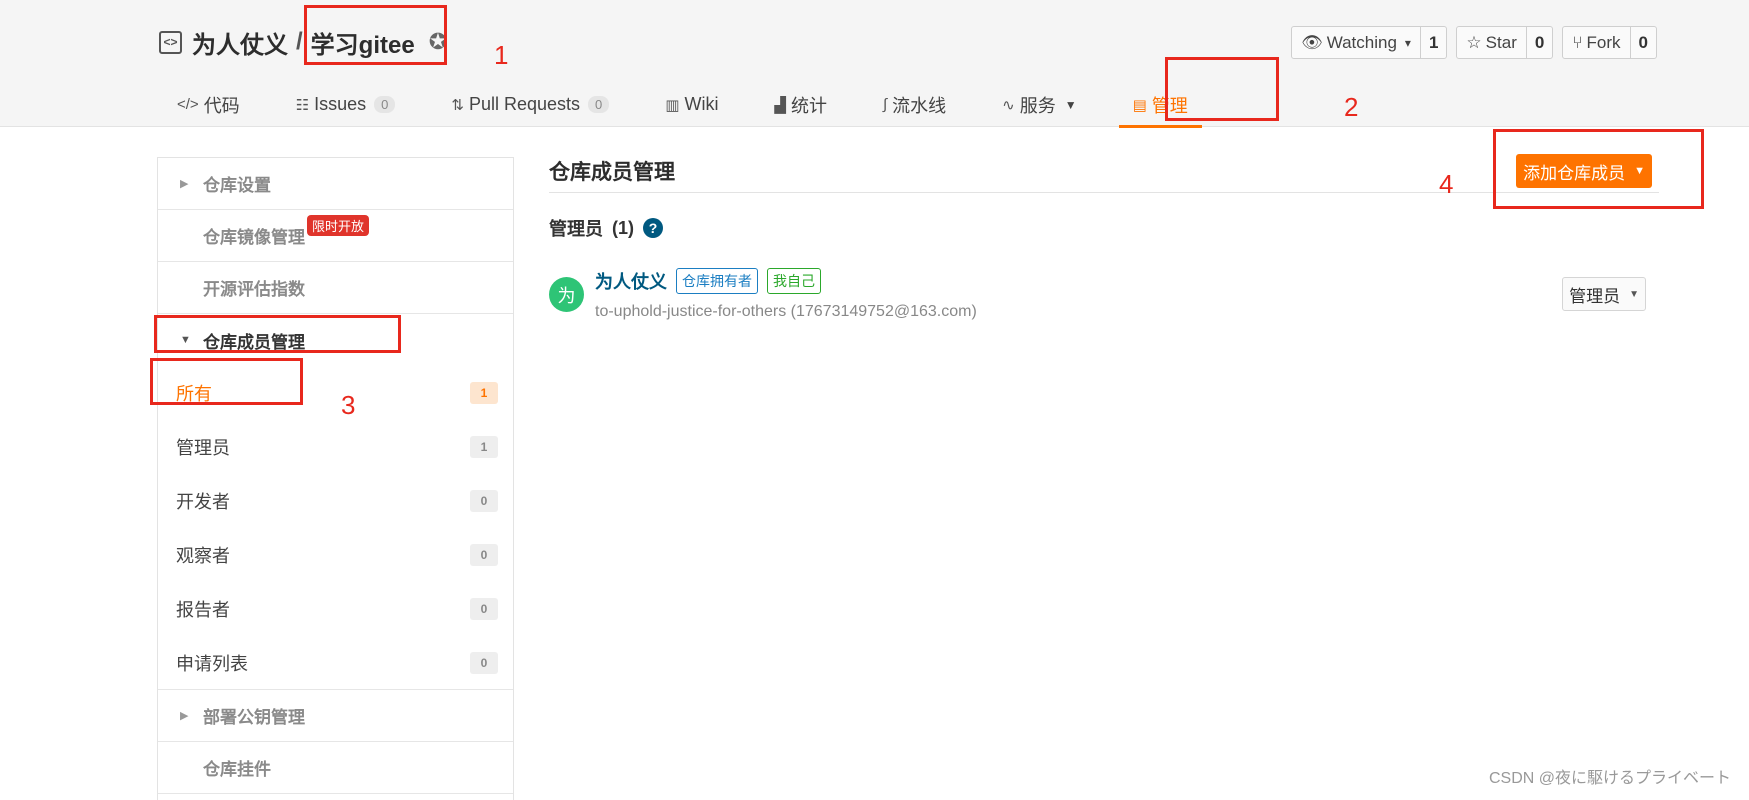 The width and height of the screenshot is (1749, 800). What do you see at coordinates (1104, 228) in the screenshot?
I see `admin-group-label: 管理员 (1) ?` at bounding box center [1104, 228].